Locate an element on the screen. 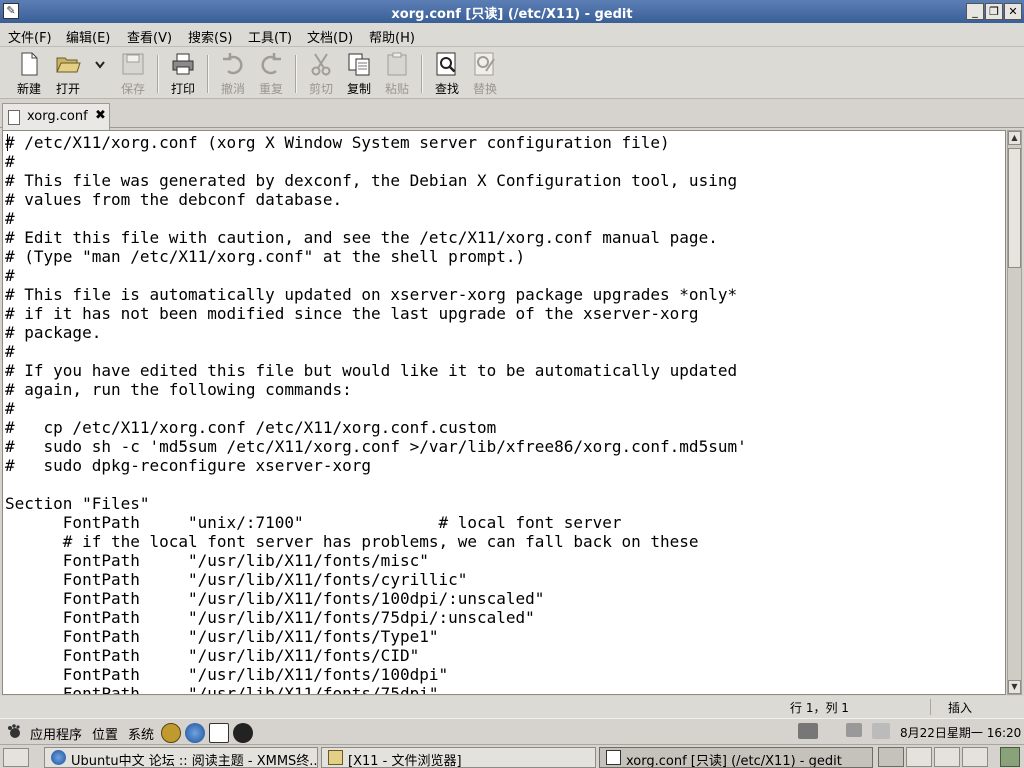  gnome-foot-icon is located at coordinates (14, 731).